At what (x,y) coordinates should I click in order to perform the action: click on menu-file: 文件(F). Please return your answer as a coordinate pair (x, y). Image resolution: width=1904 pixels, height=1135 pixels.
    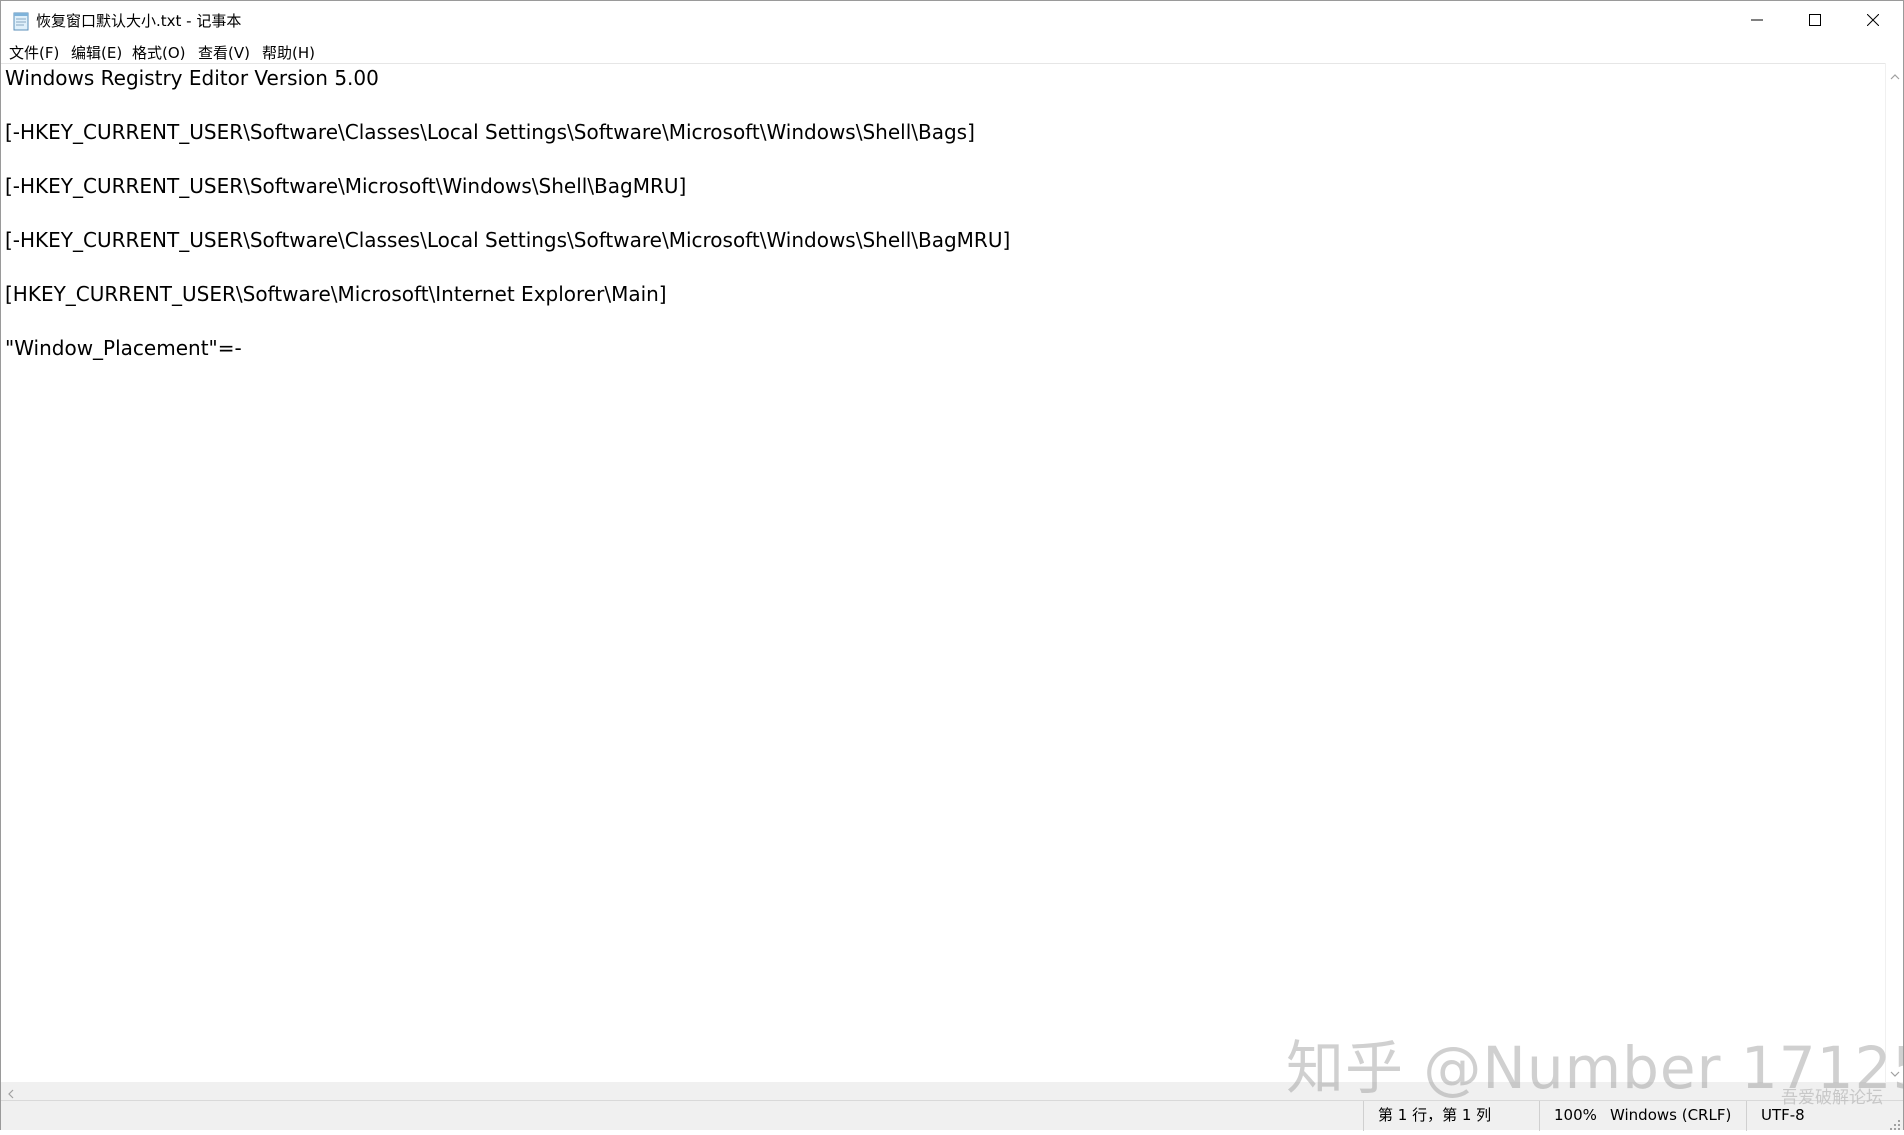
    Looking at the image, I should click on (34, 52).